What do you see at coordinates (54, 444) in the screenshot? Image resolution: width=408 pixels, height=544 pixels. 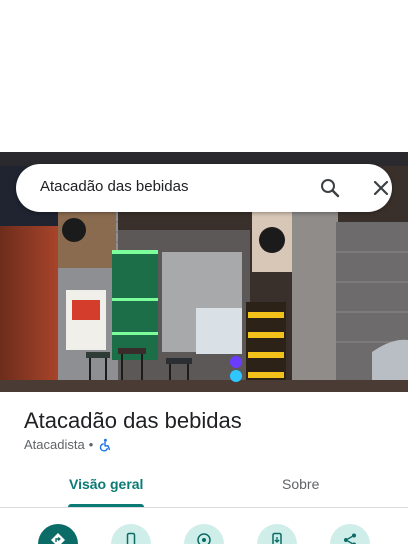 I see `place-category: Atacadista` at bounding box center [54, 444].